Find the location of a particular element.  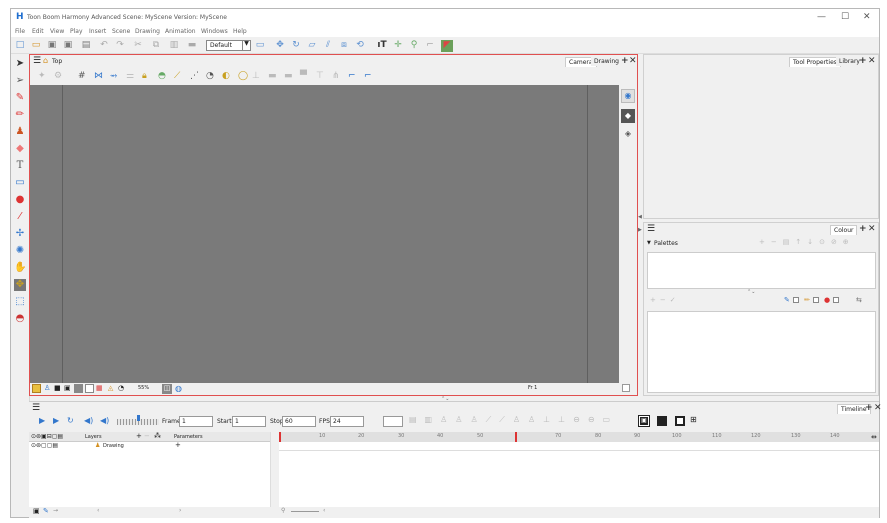

link-icon: ⇆ is located at coordinates (859, 300).